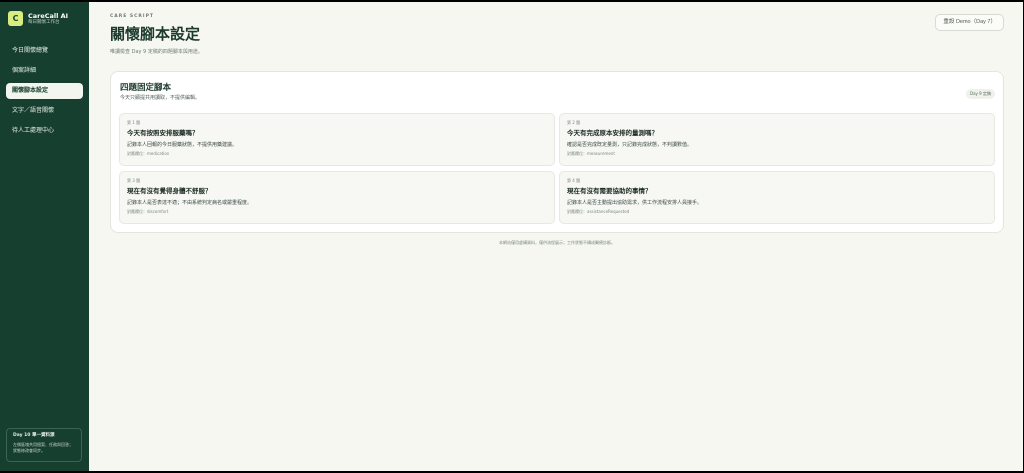  I want to click on sidebar-info-title: Day 10 單一資料源, so click(34, 435).